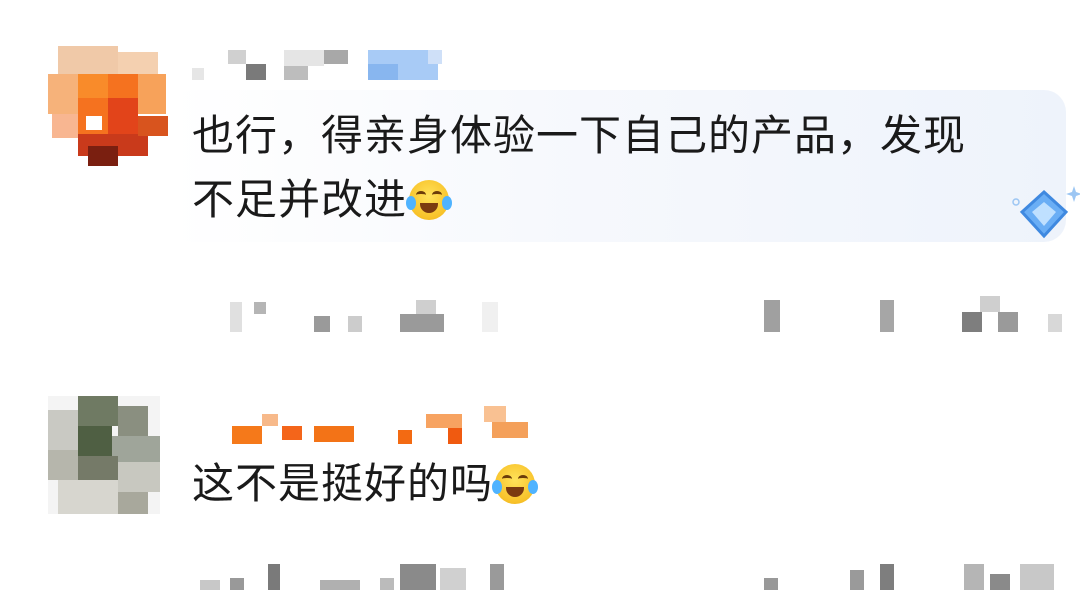  Describe the element at coordinates (579, 135) in the screenshot. I see `comment-text-line-1: 也行，得亲身体验一下自己的产品，发现` at that location.